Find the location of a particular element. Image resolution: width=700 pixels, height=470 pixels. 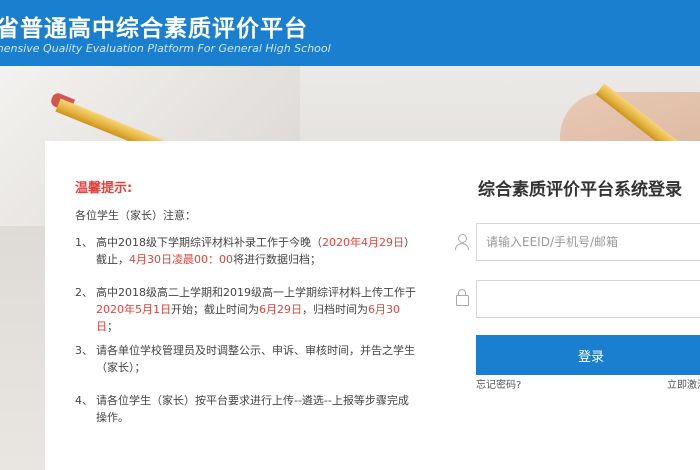

highlight-text: 2020年4月29日 is located at coordinates (363, 242).